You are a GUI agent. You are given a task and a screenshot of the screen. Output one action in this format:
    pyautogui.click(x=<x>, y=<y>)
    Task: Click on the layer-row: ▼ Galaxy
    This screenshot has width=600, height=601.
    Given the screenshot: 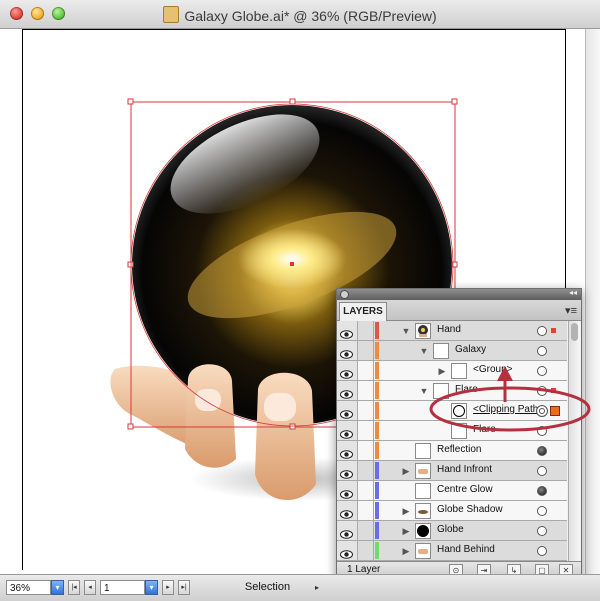 What is the action you would take?
    pyautogui.click(x=452, y=351)
    